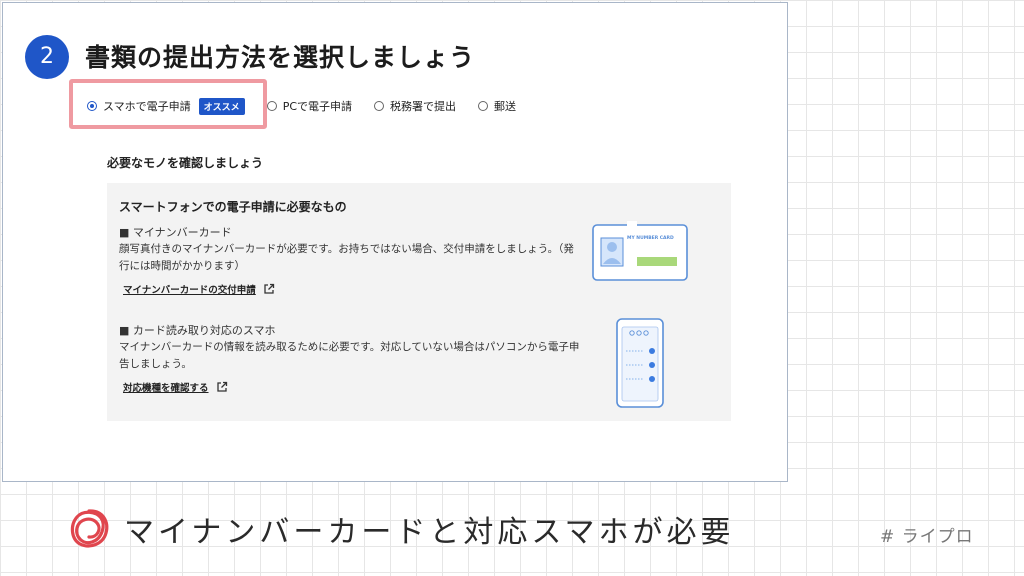  Describe the element at coordinates (89, 528) in the screenshot. I see `red-scribble-circle-icon` at that location.